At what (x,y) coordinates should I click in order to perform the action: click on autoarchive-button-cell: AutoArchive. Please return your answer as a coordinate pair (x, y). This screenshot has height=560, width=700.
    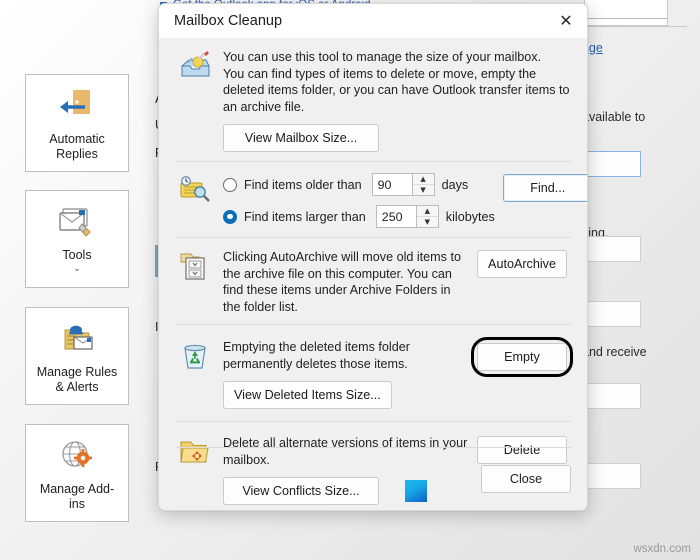
    Looking at the image, I should click on (522, 282).